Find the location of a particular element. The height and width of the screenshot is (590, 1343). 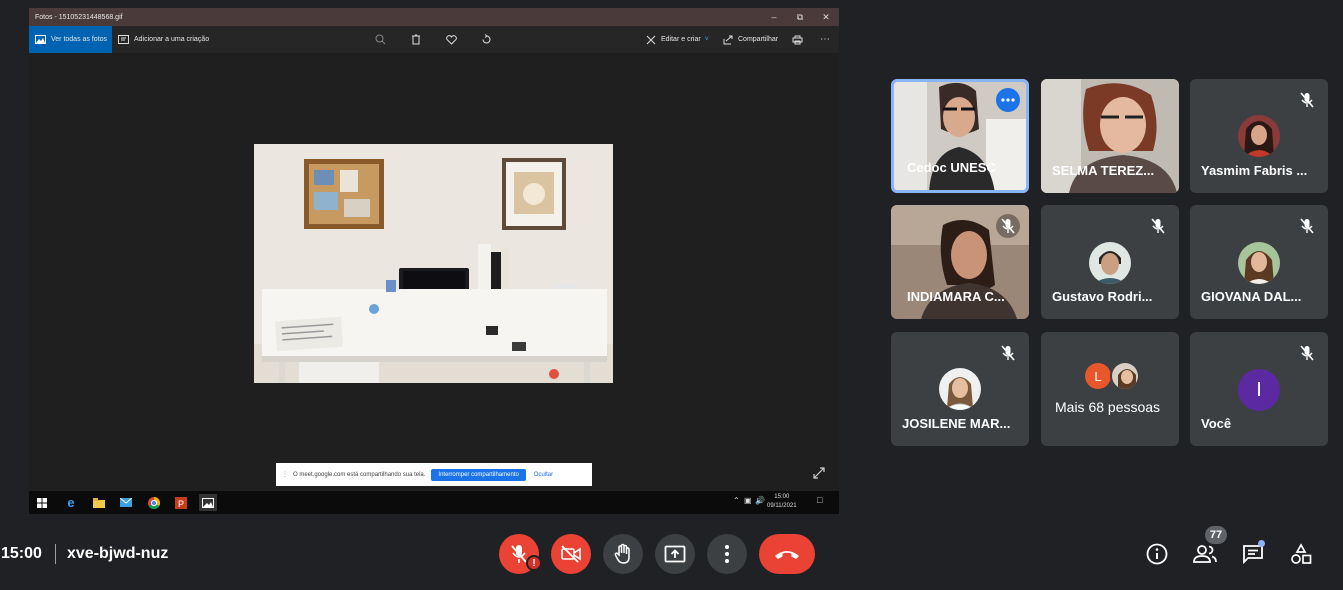

taskbar-date: 09/11/2021 is located at coordinates (782, 506).